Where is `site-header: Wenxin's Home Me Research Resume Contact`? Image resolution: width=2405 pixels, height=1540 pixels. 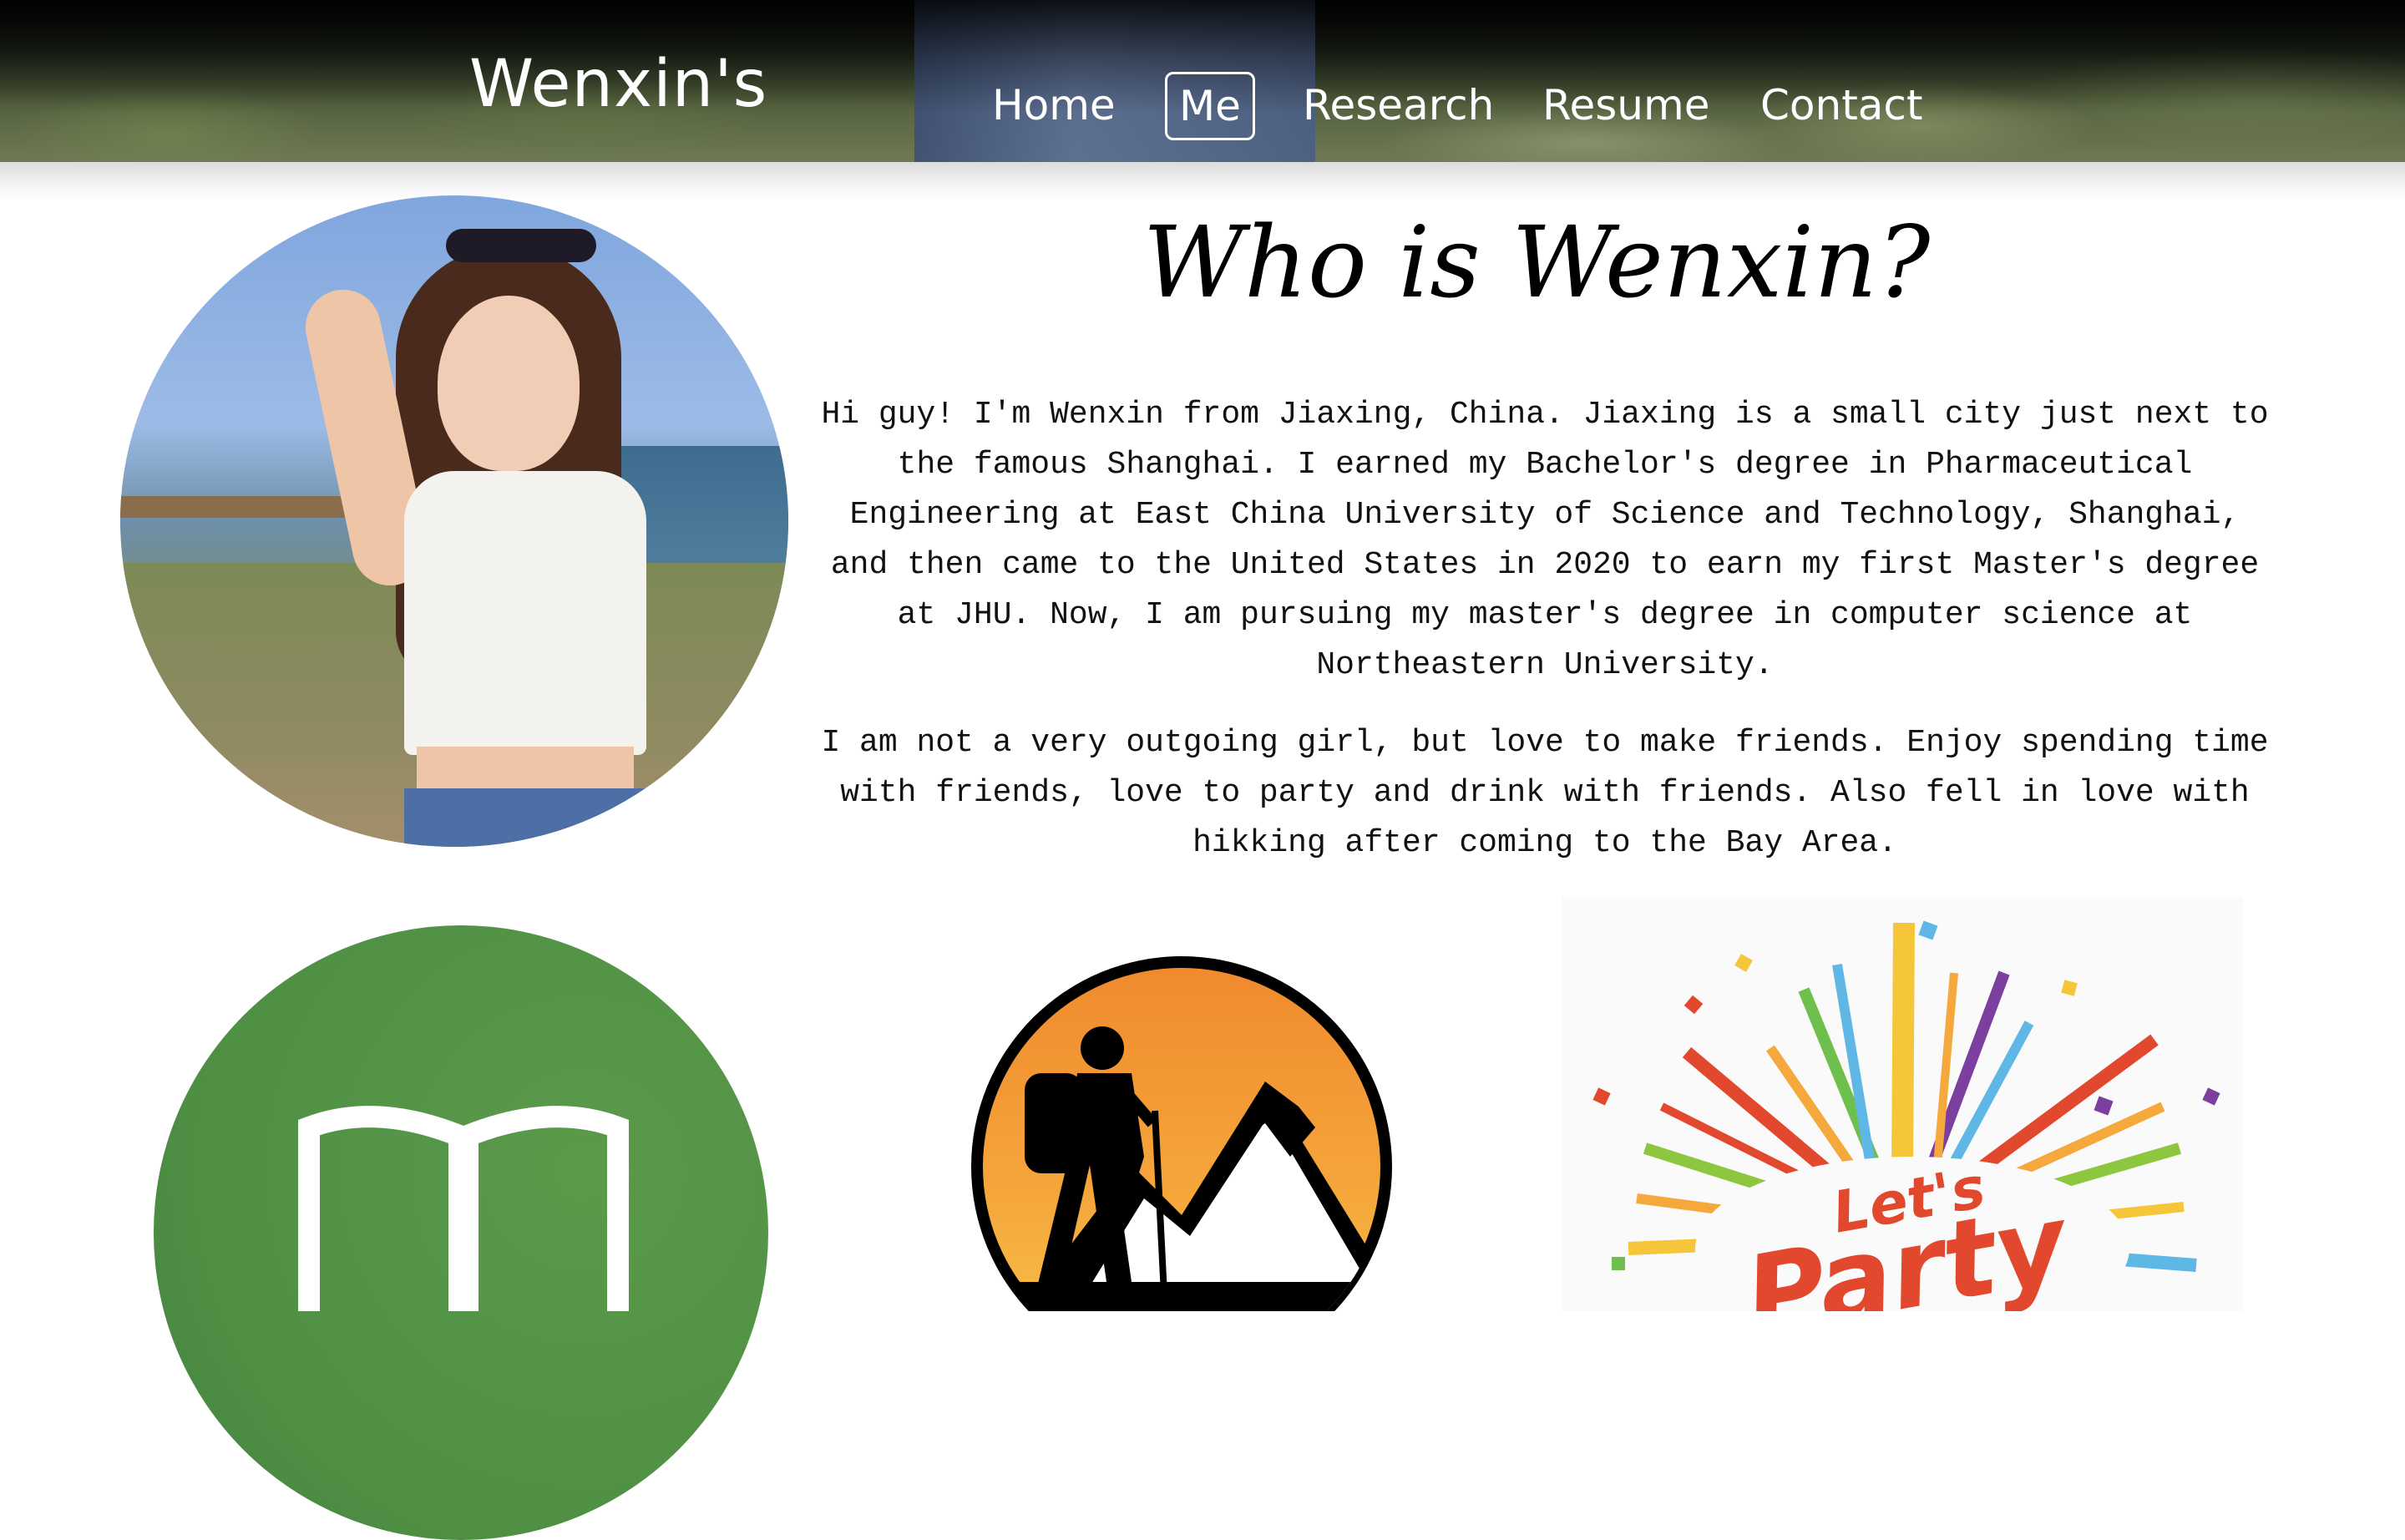 site-header: Wenxin's Home Me Research Resume Contact is located at coordinates (1202, 81).